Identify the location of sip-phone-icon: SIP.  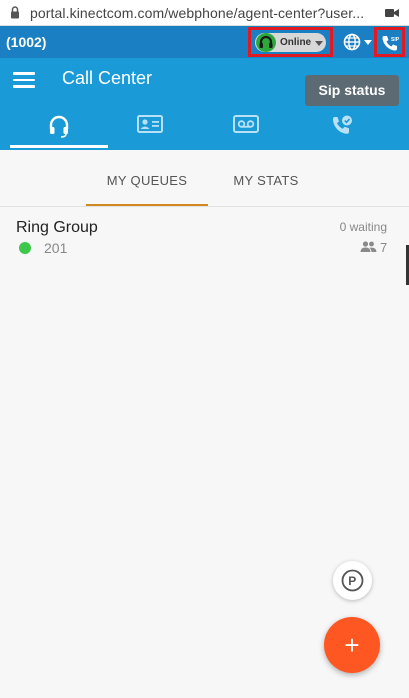
(391, 43).